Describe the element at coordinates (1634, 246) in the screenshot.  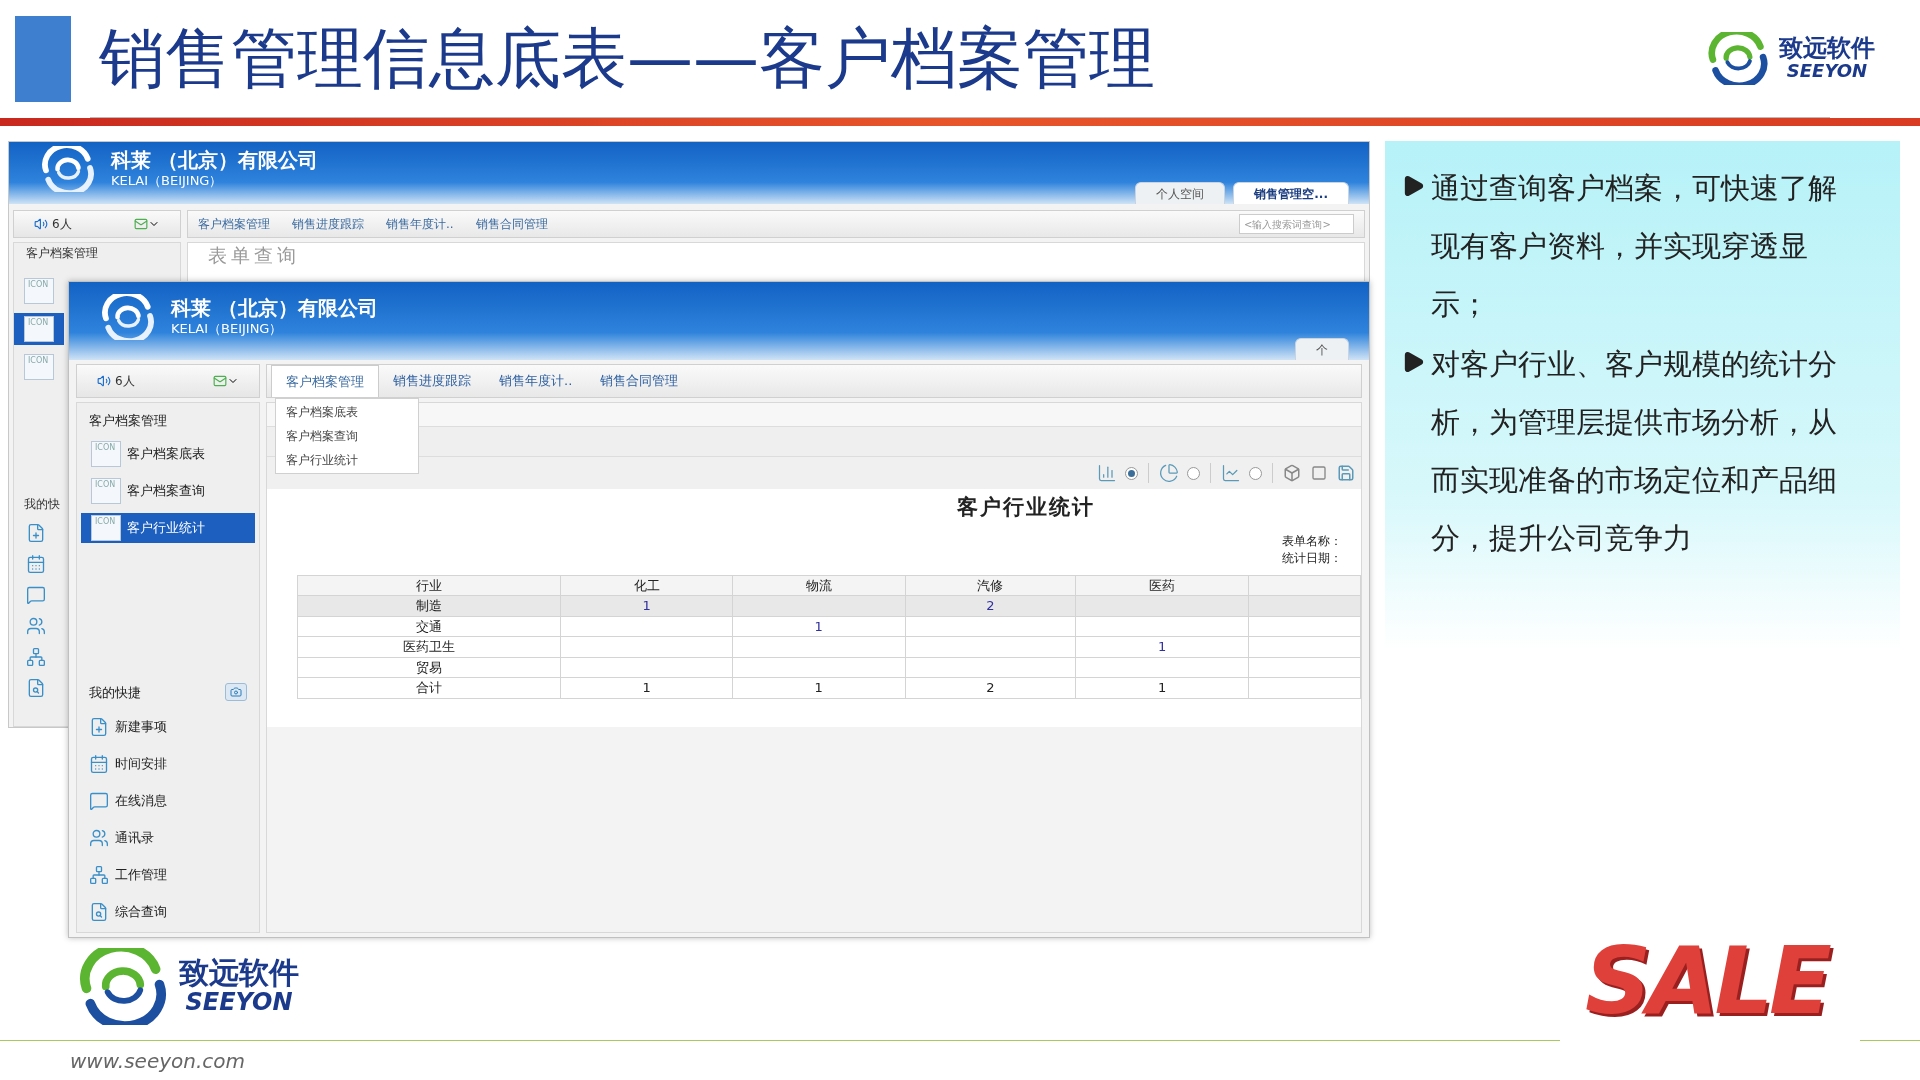
I see `bullet-text: 通过查询客户档案，可快速了解现有客户资料，并实现穿透显示；` at that location.